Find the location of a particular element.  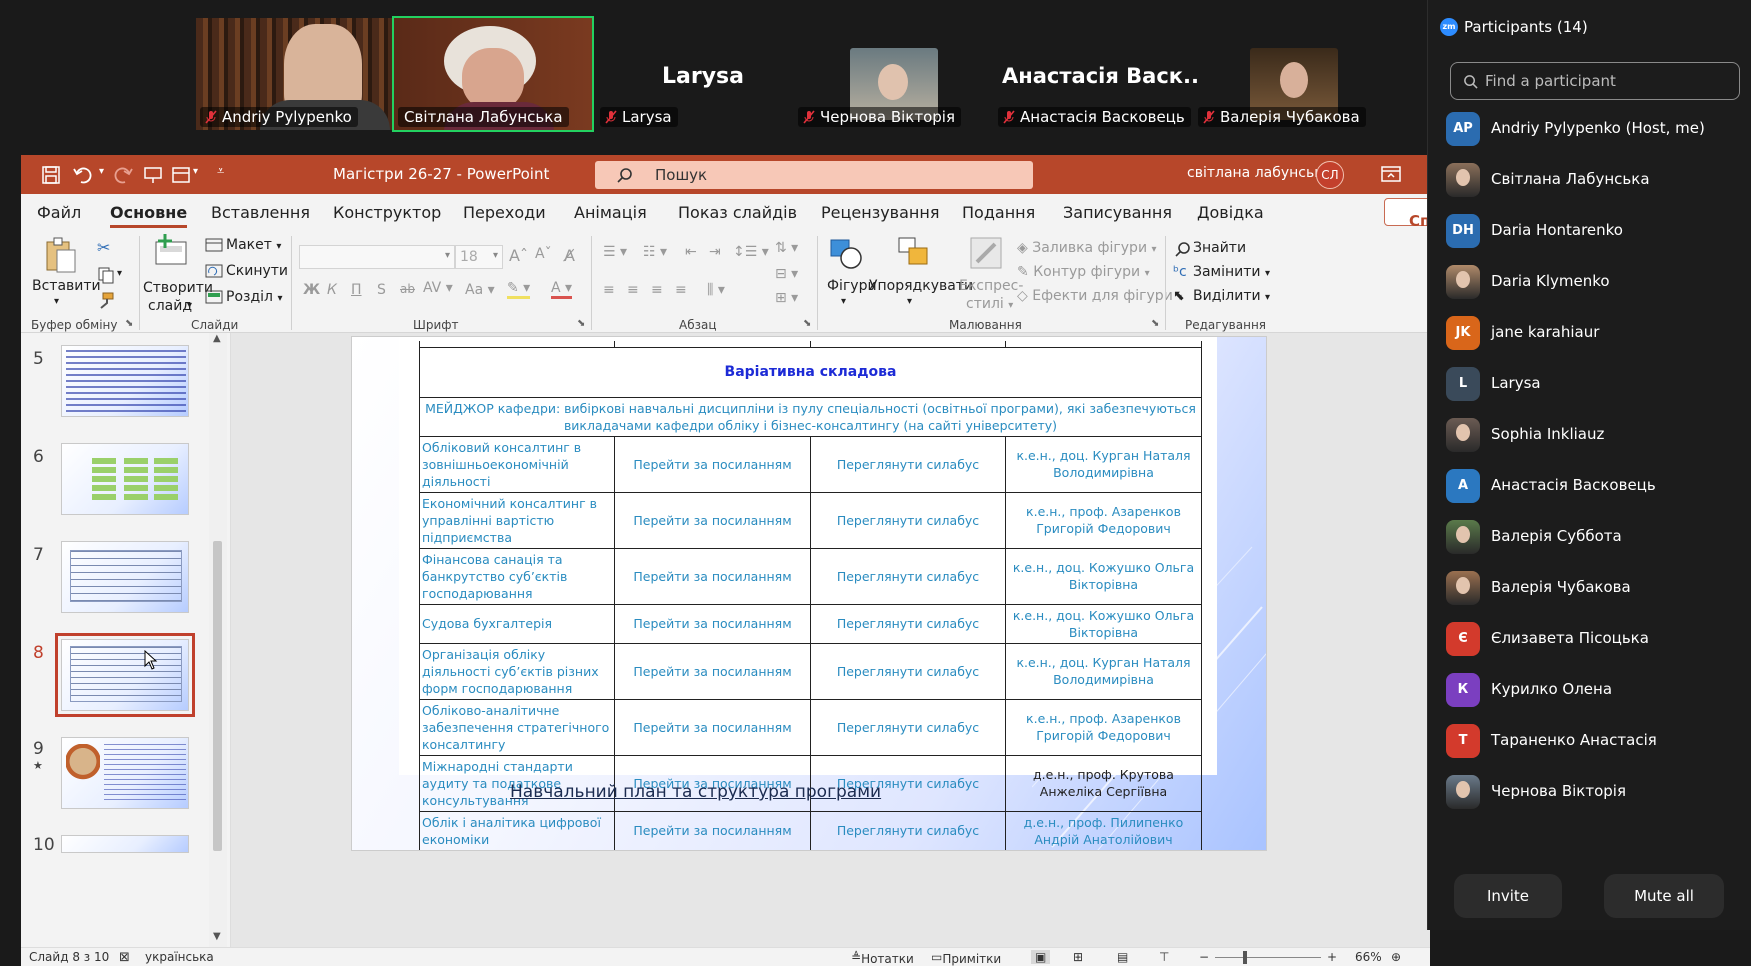

reading-view-icon: ▤ is located at coordinates (1122, 957).